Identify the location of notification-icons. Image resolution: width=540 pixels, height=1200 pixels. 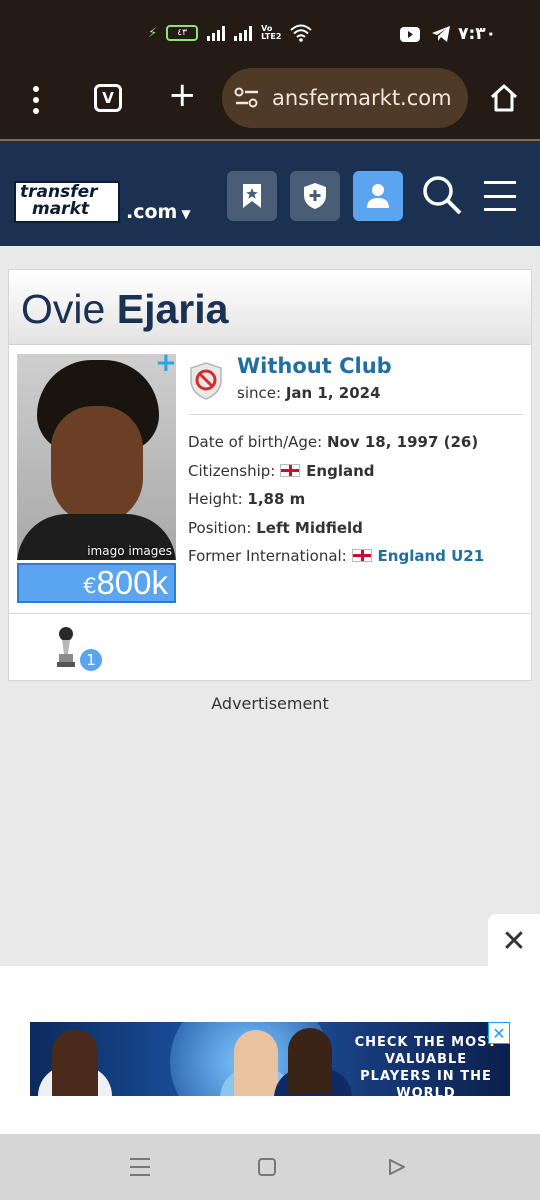
(425, 34).